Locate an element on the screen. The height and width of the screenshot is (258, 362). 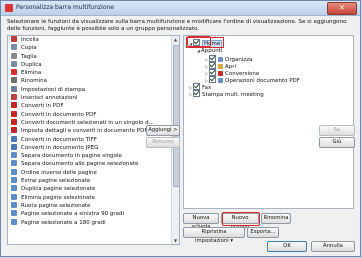
feature-list-item: Impostazioni di stampa is located at coordinates (93, 89).